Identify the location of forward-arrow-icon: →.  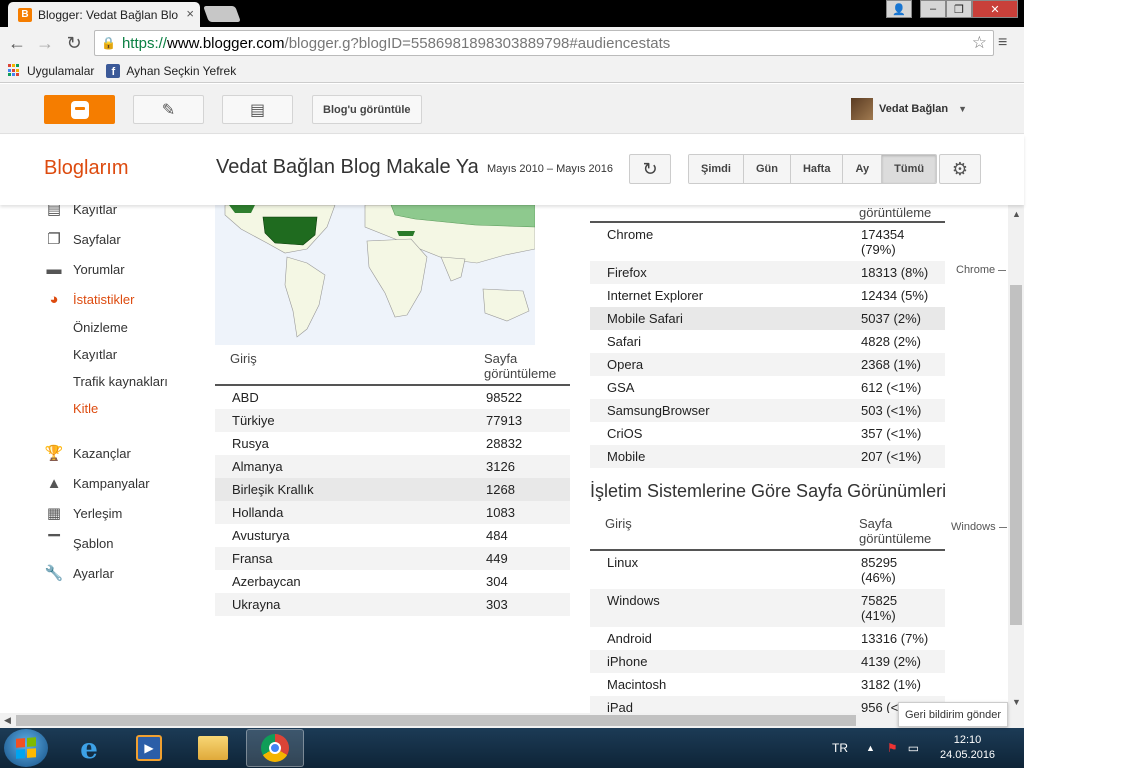
(45, 43).